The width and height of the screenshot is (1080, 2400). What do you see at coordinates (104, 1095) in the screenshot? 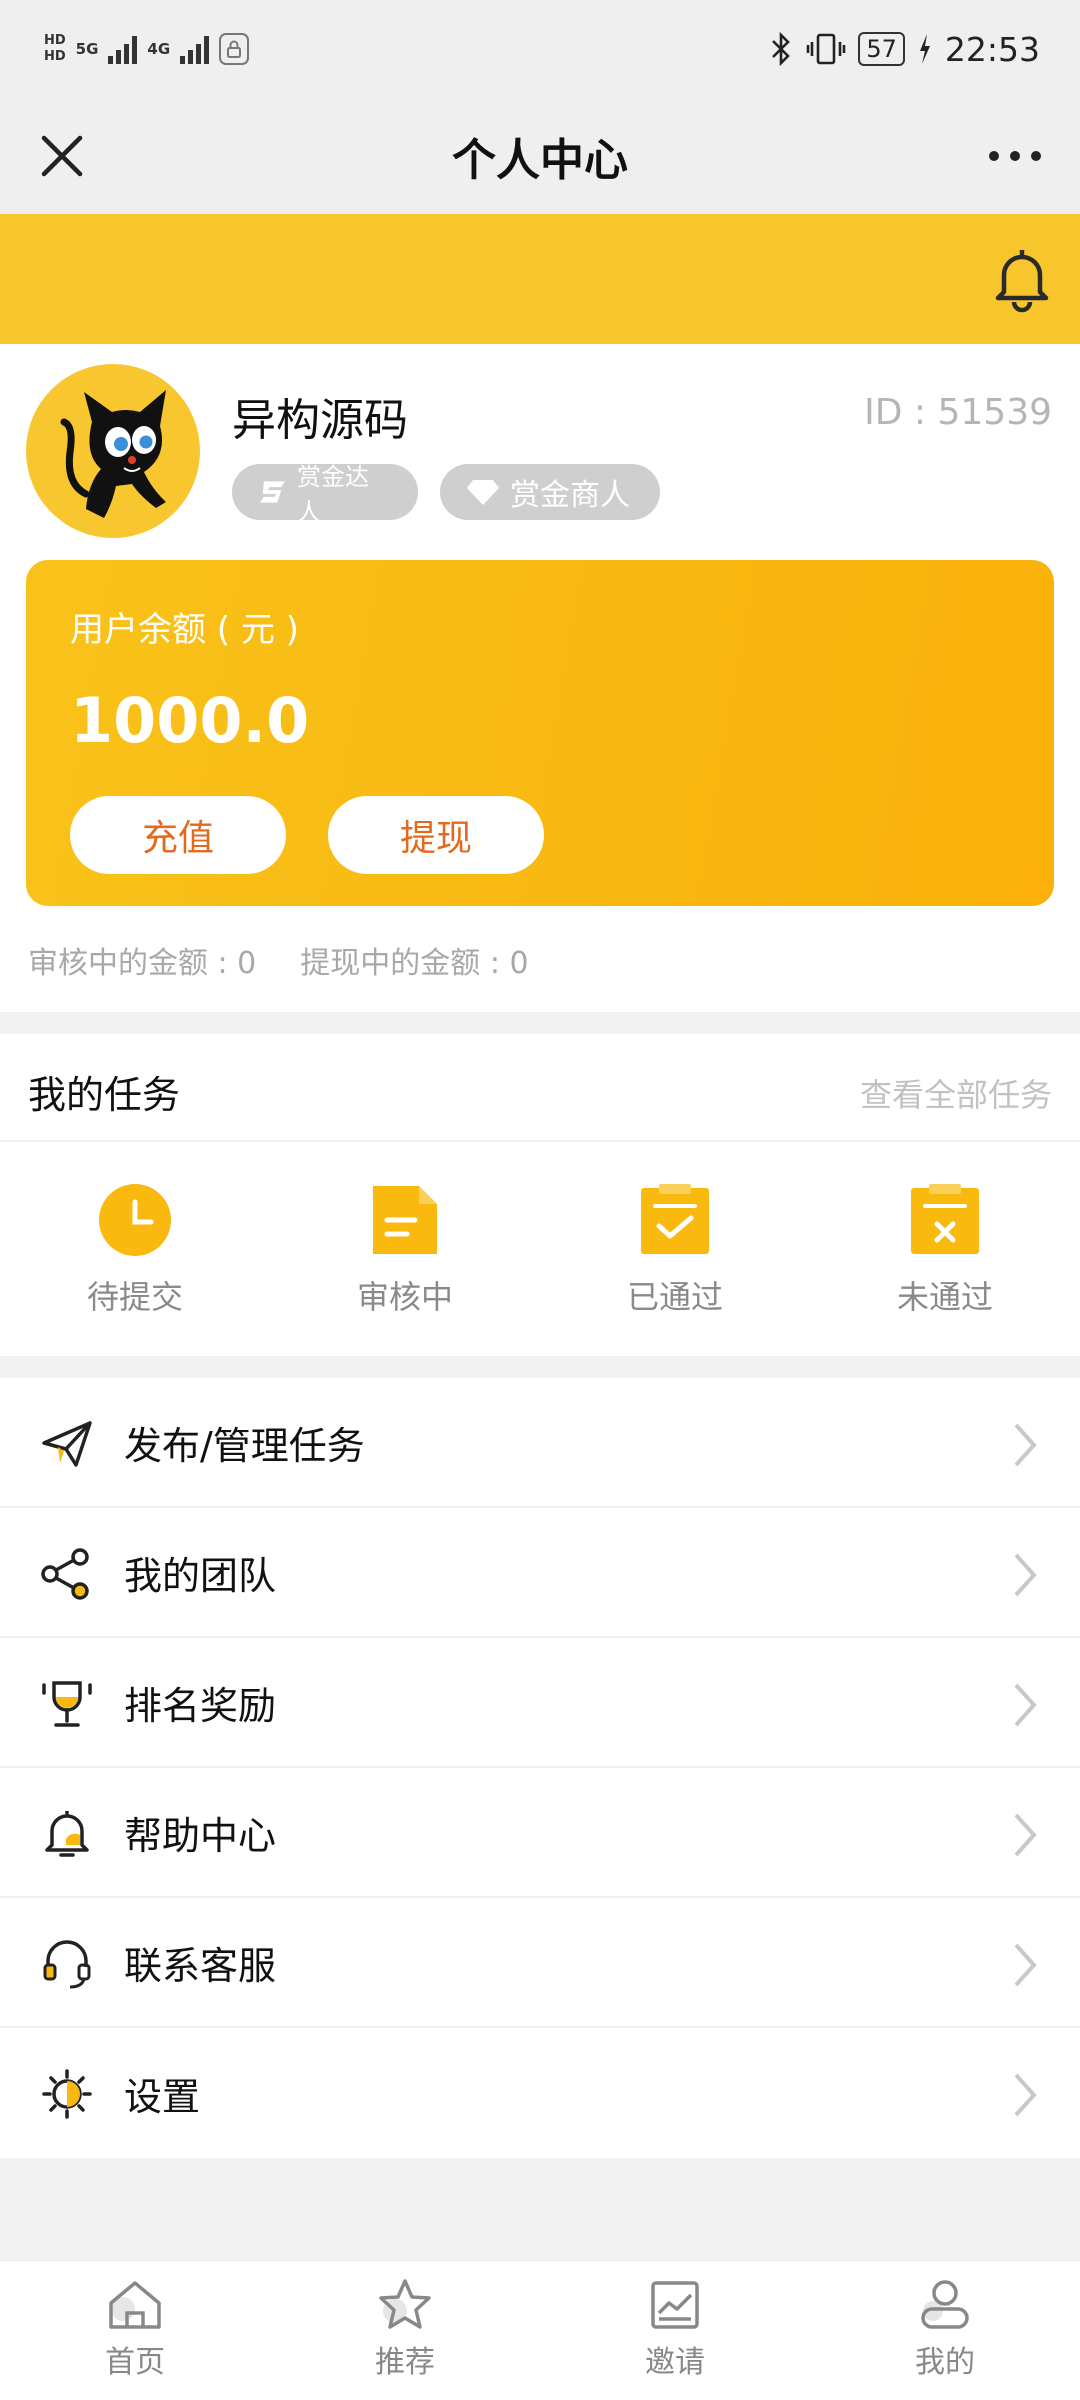
I see `tasks-title: 我的任务` at bounding box center [104, 1095].